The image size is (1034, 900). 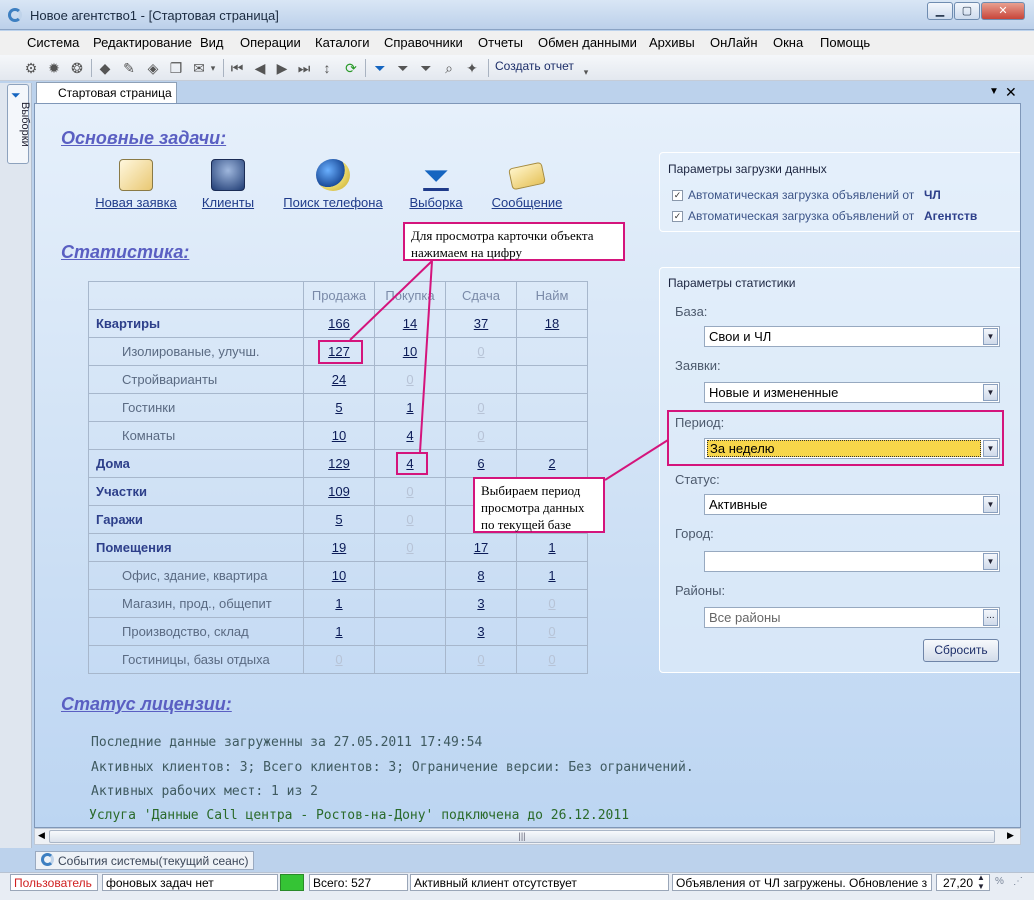 What do you see at coordinates (852, 336) in the screenshot?
I see `base-select: Свои и ЧЛ ▼` at bounding box center [852, 336].